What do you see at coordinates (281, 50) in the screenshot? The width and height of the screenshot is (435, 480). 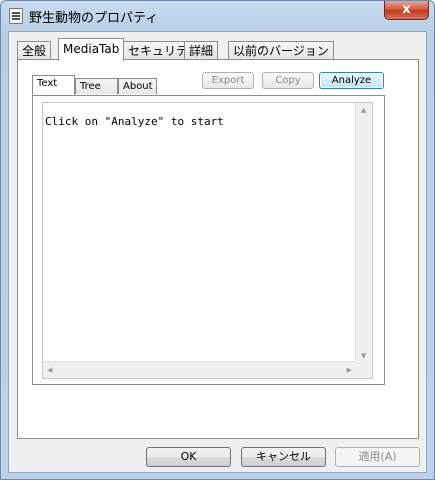 I see `tab-previous-versions: 以前のバージョン` at bounding box center [281, 50].